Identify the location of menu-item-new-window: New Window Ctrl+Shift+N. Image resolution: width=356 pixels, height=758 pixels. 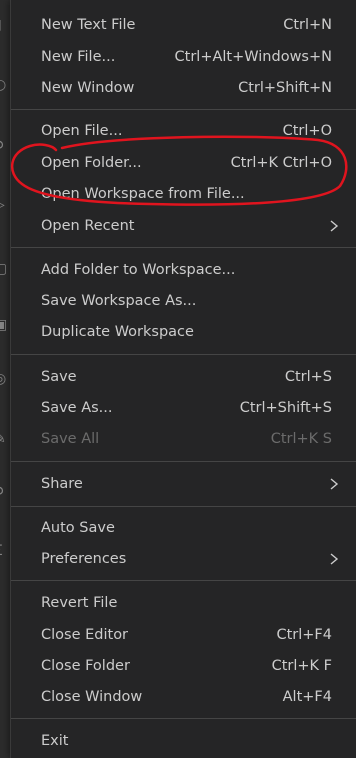
(183, 88).